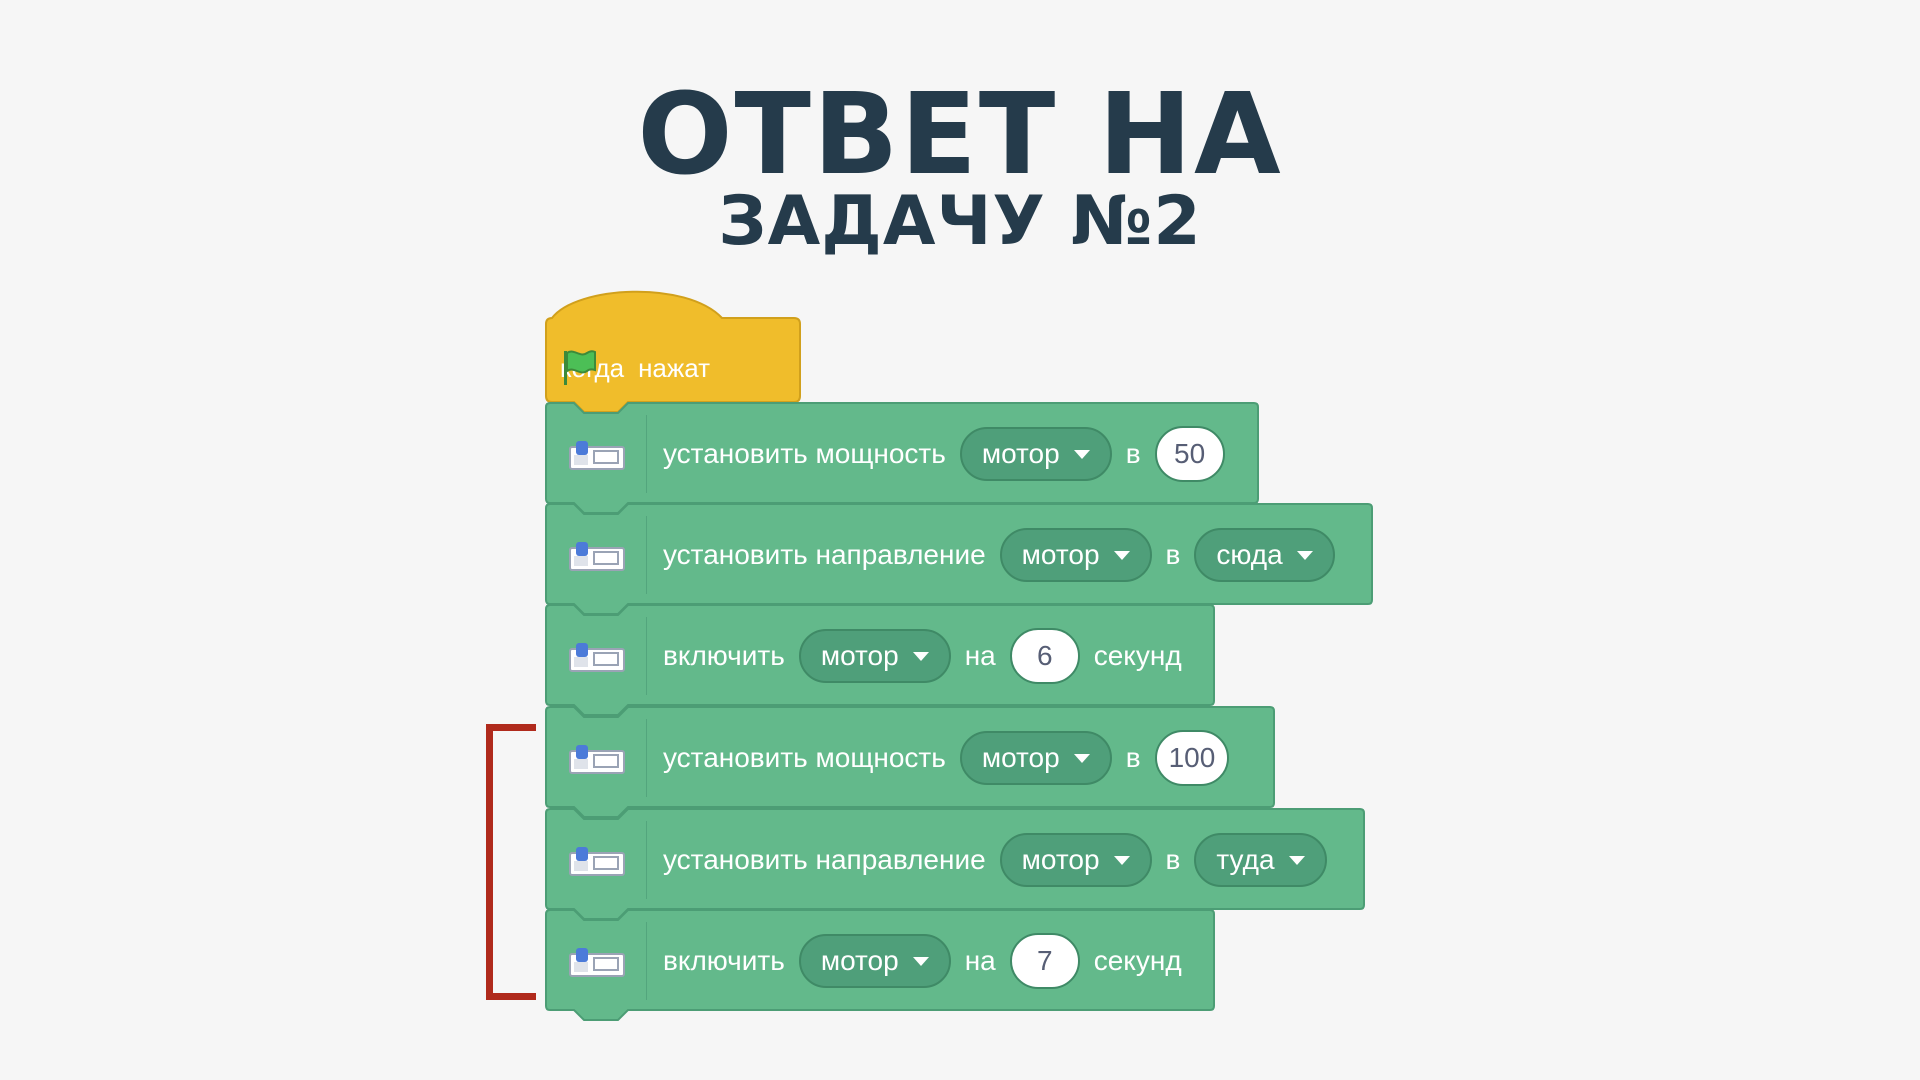 This screenshot has width=1920, height=1080. I want to click on seconds-input: 7, so click(1044, 961).